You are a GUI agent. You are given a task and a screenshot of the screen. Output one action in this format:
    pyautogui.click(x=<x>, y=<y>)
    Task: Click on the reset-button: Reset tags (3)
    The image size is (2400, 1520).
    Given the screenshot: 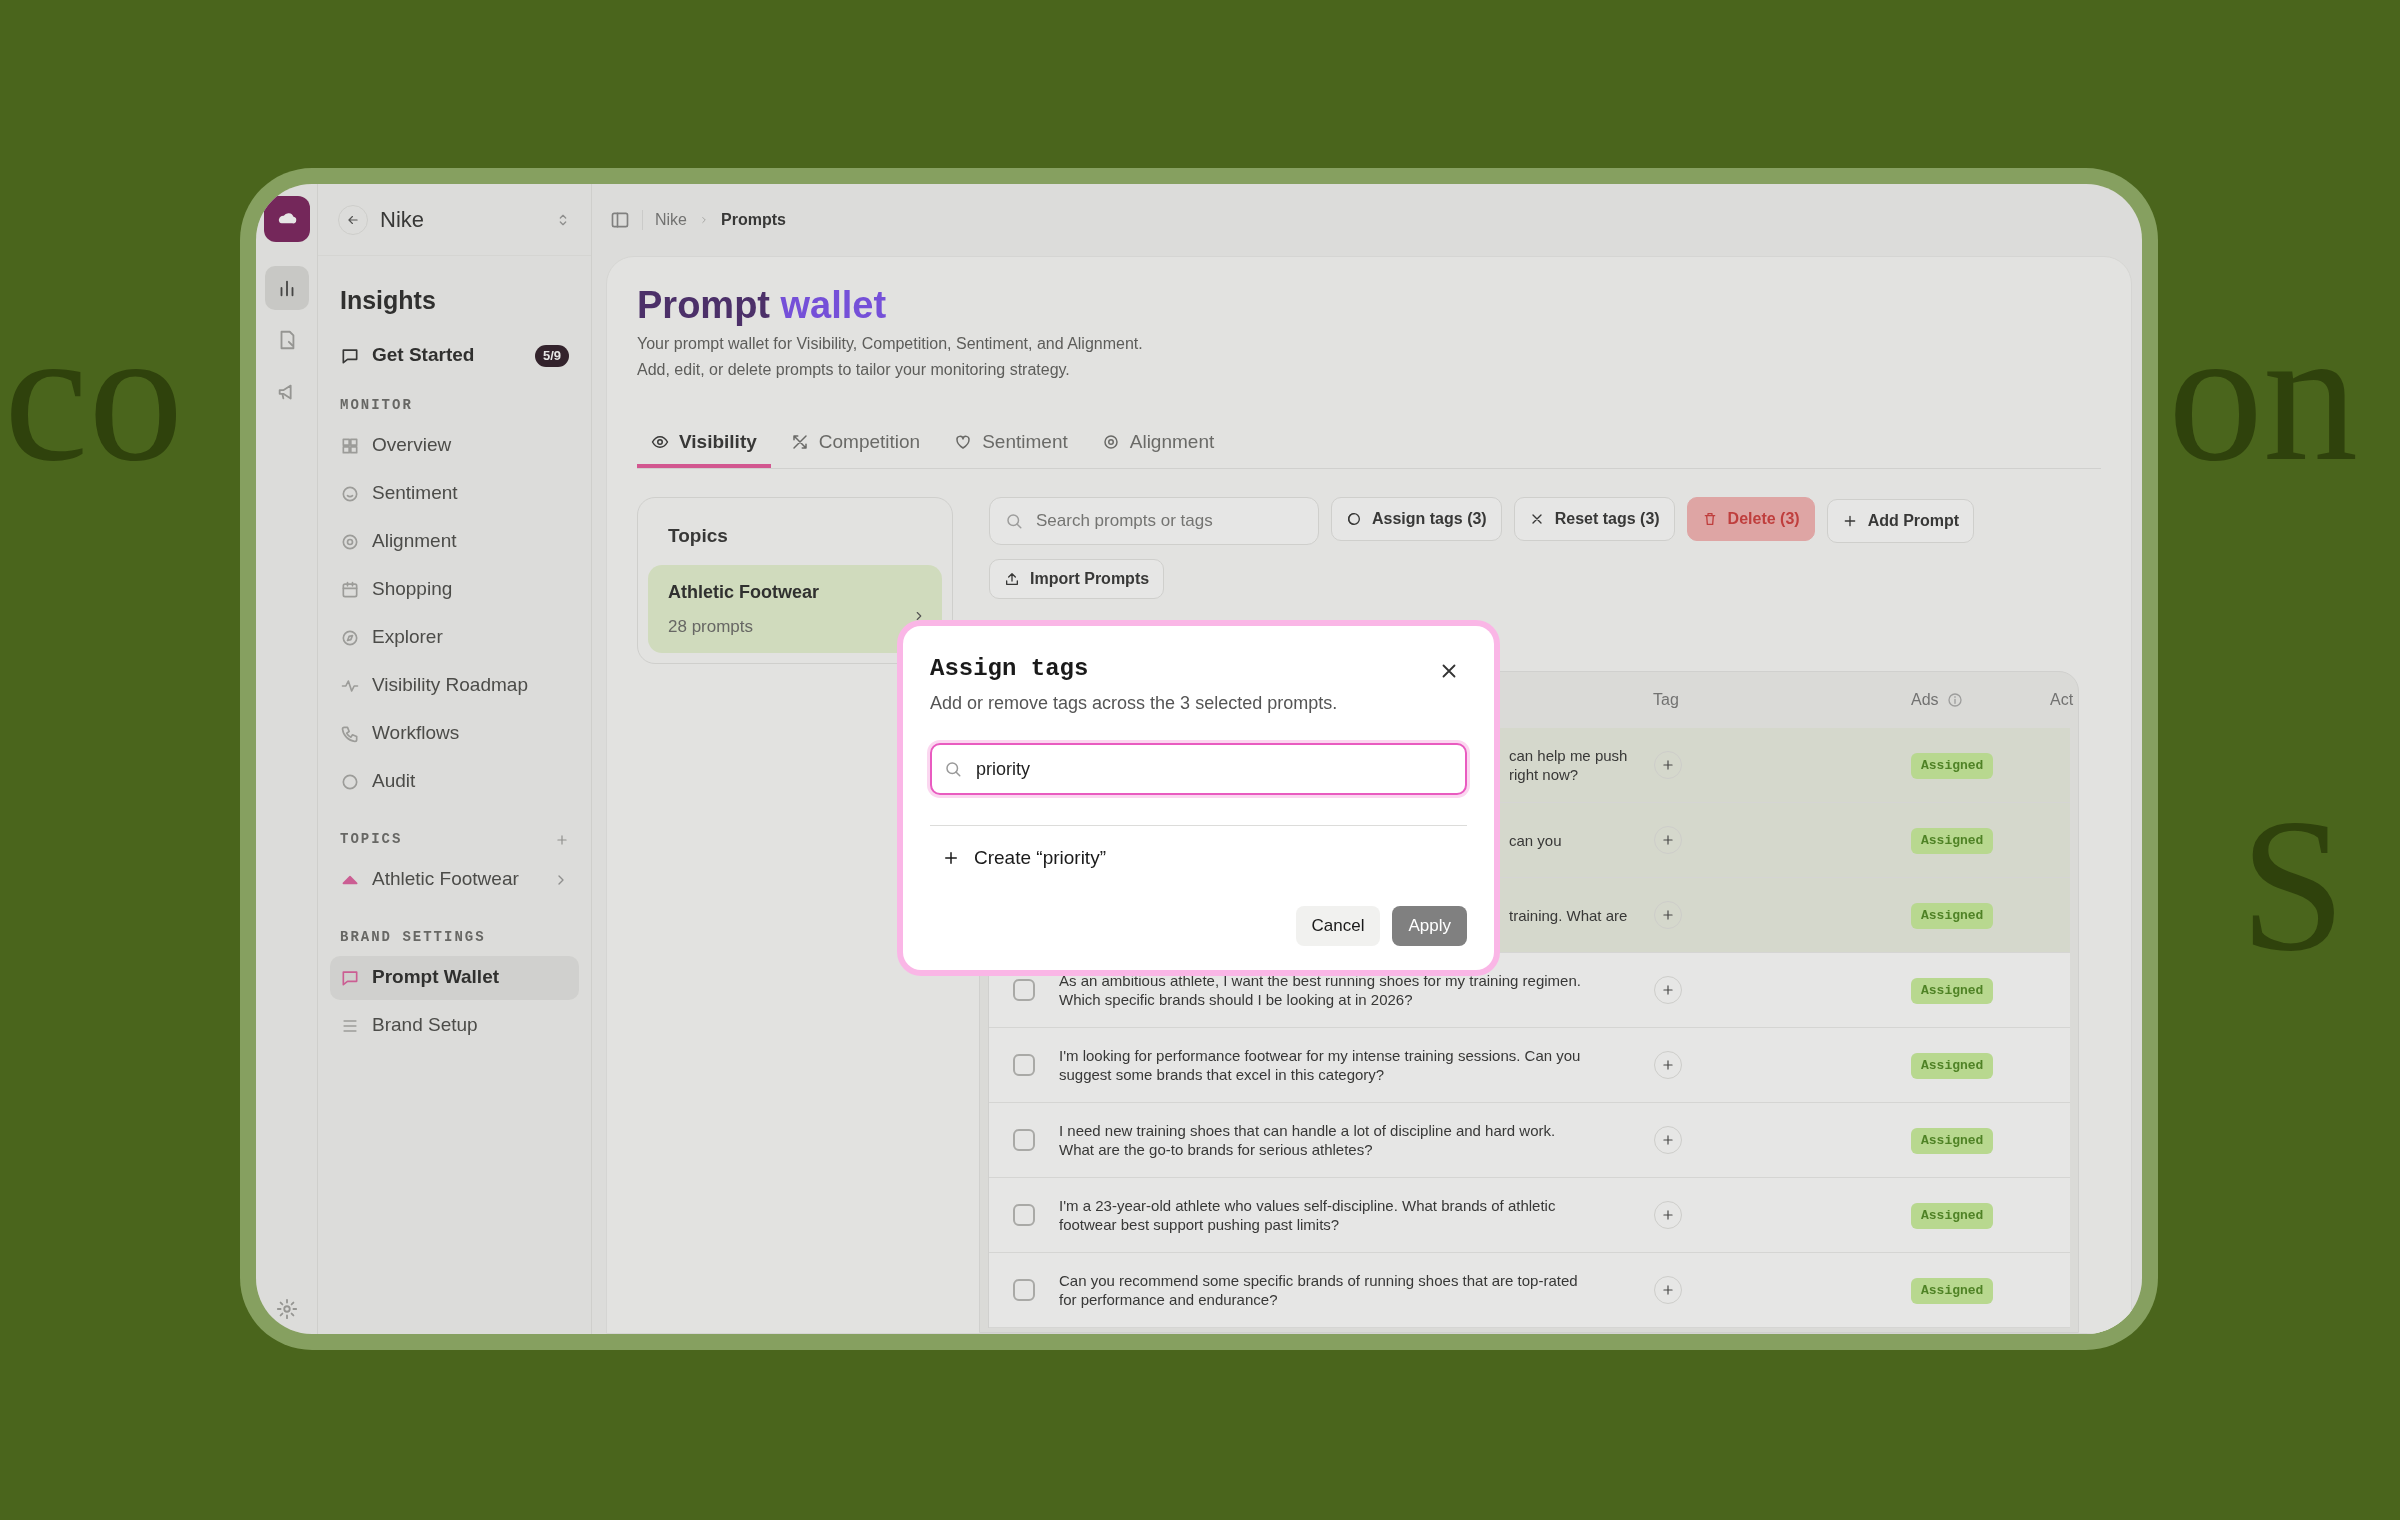 What is the action you would take?
    pyautogui.click(x=1594, y=519)
    